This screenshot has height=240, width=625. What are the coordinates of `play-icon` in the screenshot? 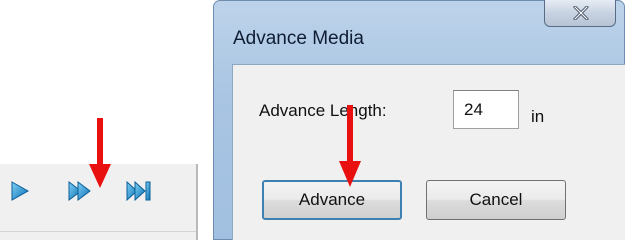 It's located at (20, 191).